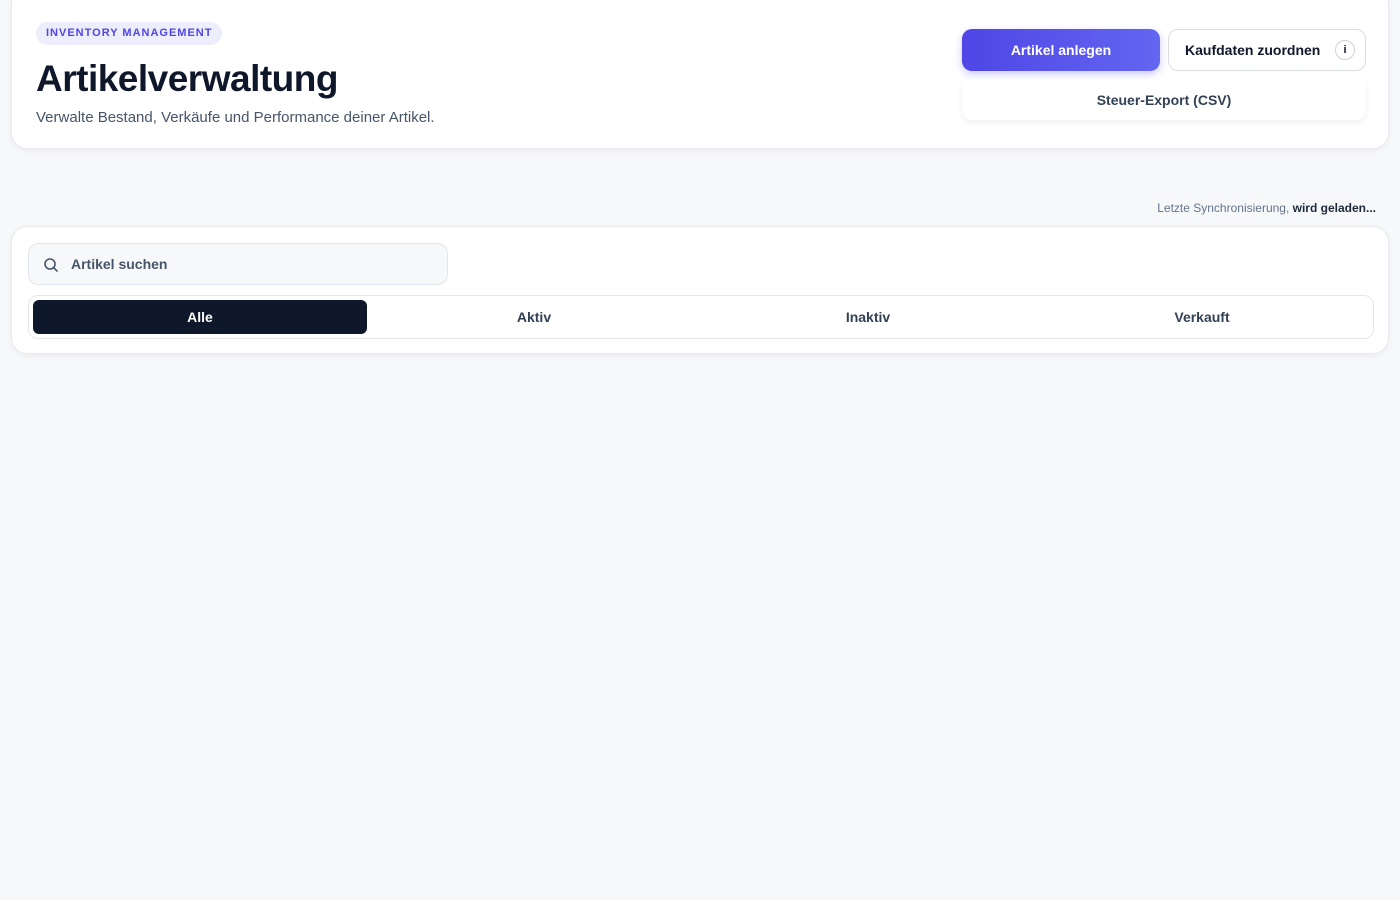 Image resolution: width=1400 pixels, height=900 pixels. What do you see at coordinates (1253, 50) in the screenshot?
I see `assign-purchase-data-label: Kaufdaten zuordnen` at bounding box center [1253, 50].